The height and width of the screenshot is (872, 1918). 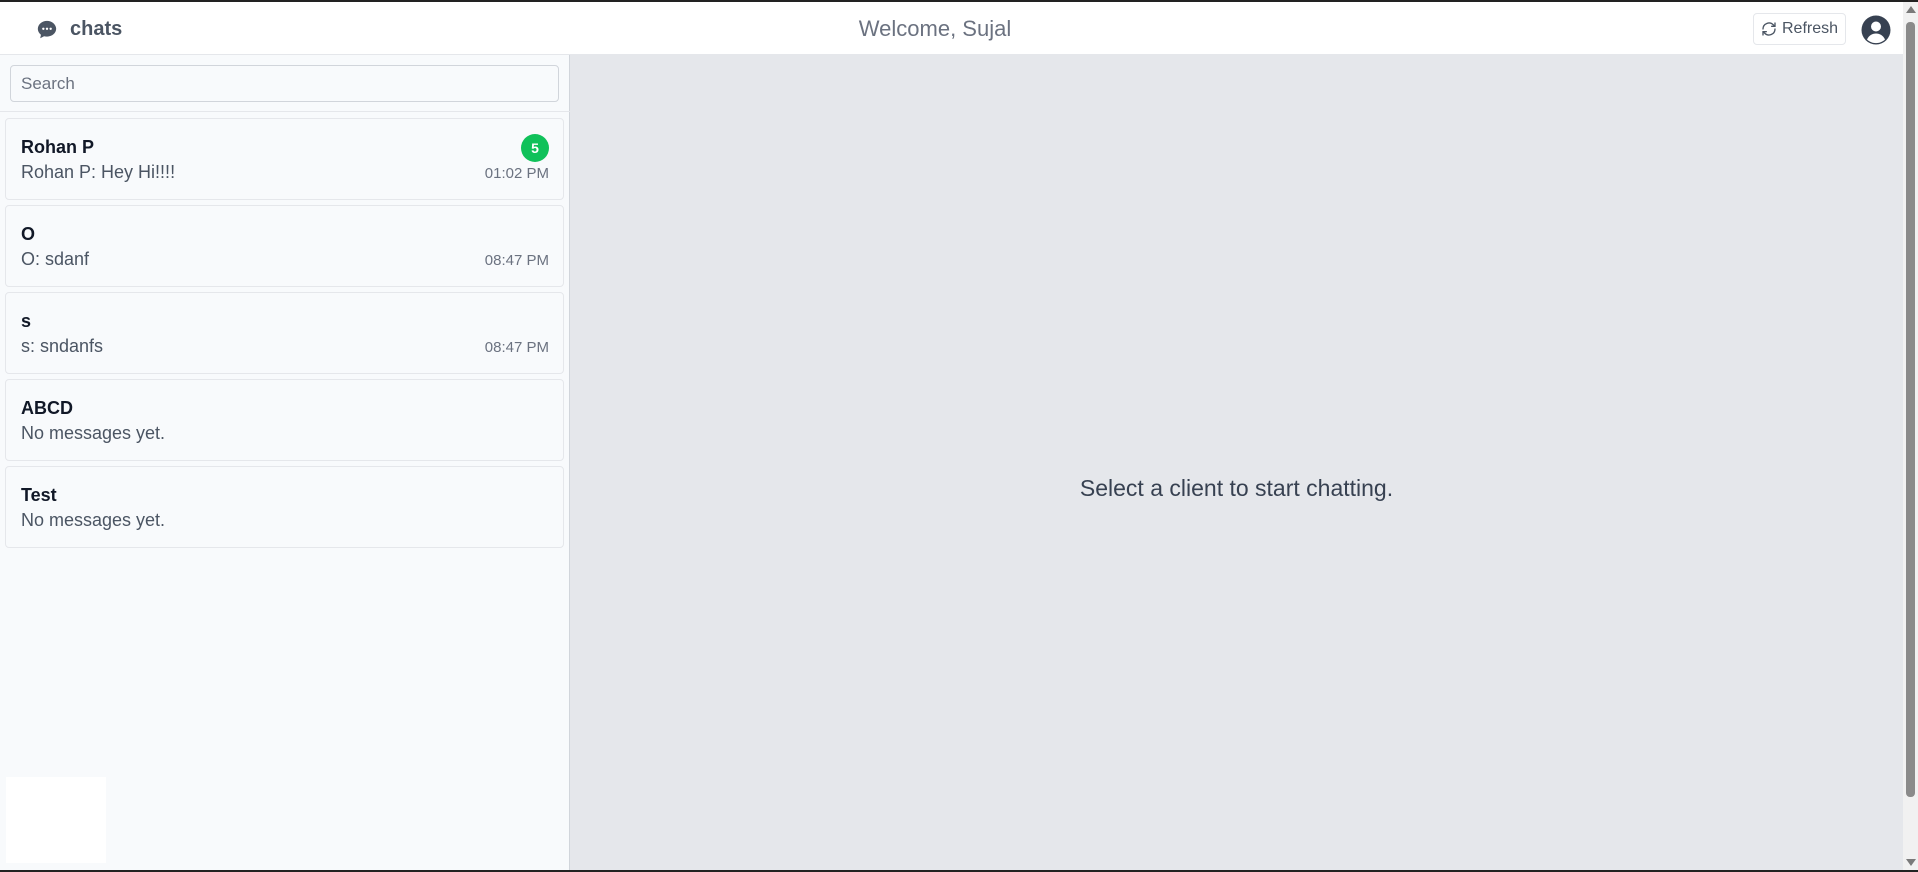 What do you see at coordinates (58, 147) in the screenshot?
I see `chat-name: Rohan P` at bounding box center [58, 147].